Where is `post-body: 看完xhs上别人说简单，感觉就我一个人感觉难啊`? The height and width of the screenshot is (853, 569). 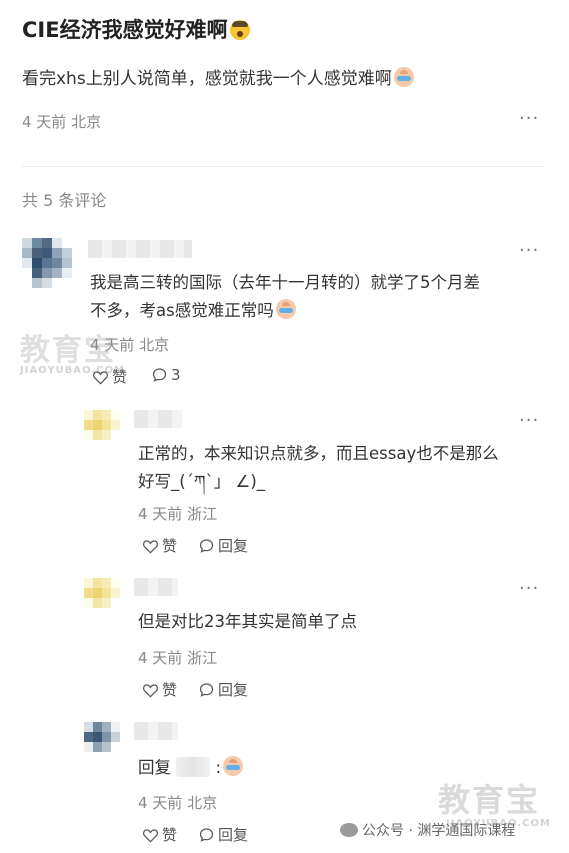
post-body: 看完xhs上别人说简单，感觉就我一个人感觉难啊 is located at coordinates (218, 76).